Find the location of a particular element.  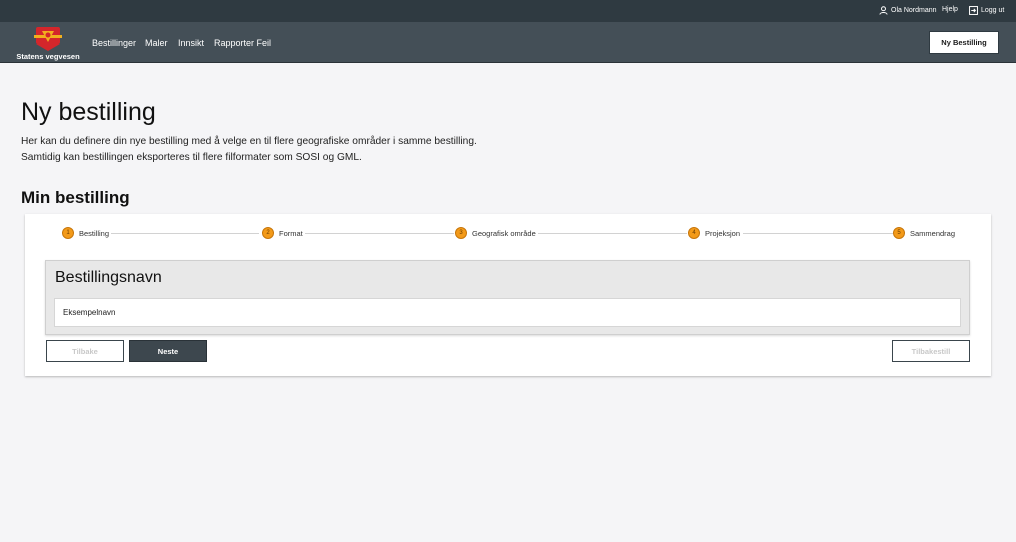

logout-label: Logg ut is located at coordinates (993, 10).